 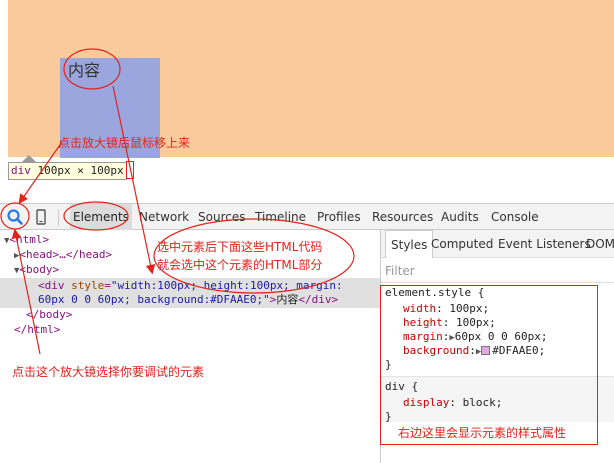 I want to click on tab-resources: Resources, so click(x=402, y=217).